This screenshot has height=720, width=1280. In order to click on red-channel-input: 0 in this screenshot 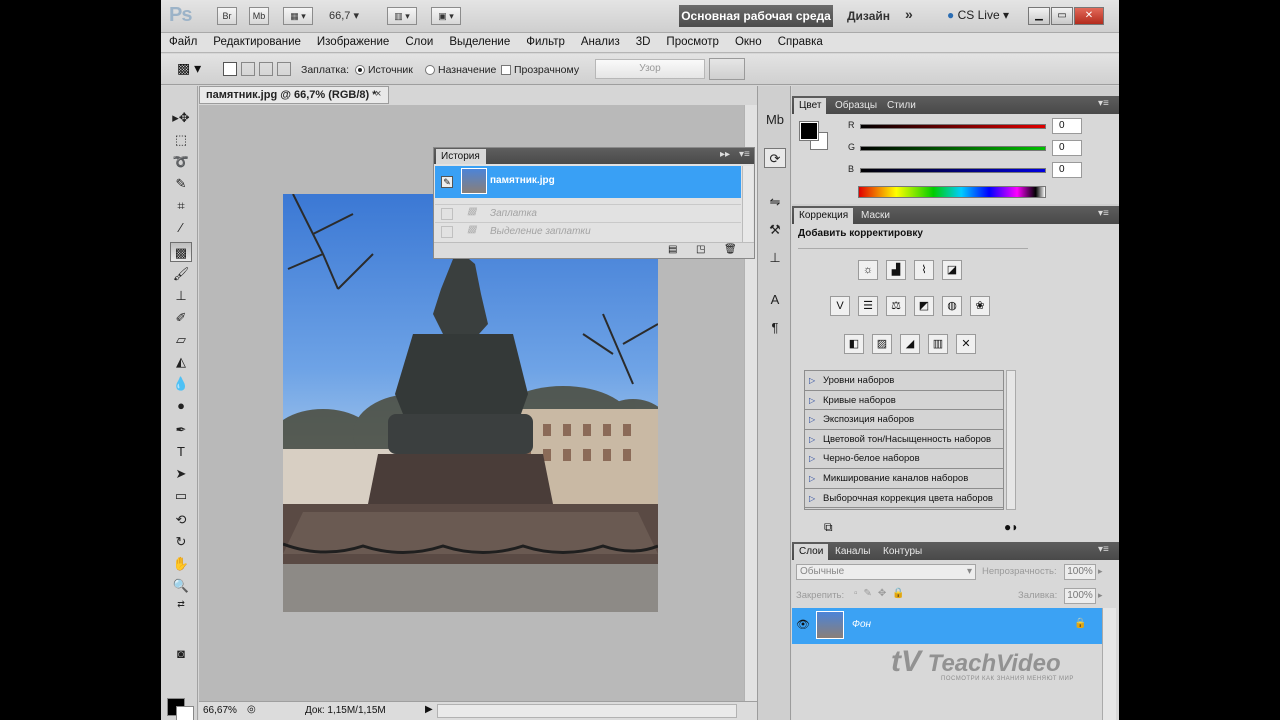, I will do `click(1067, 126)`.